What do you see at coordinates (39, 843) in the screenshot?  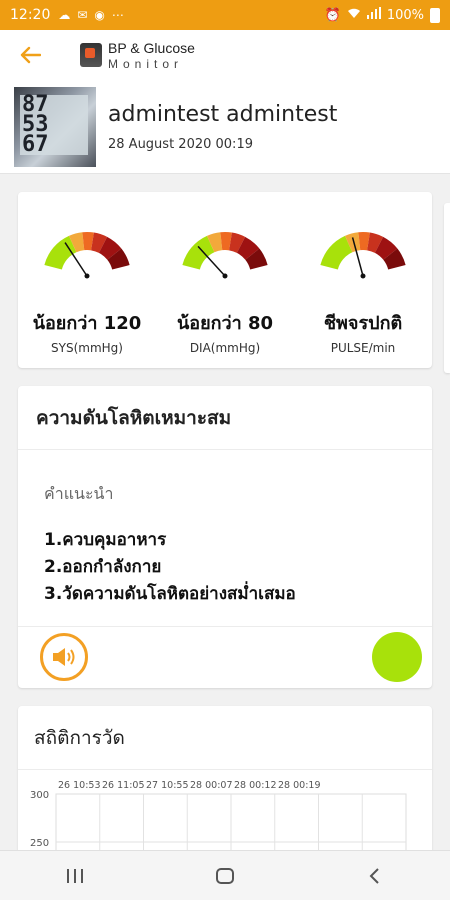 I see `chart-y-tick-label: 250` at bounding box center [39, 843].